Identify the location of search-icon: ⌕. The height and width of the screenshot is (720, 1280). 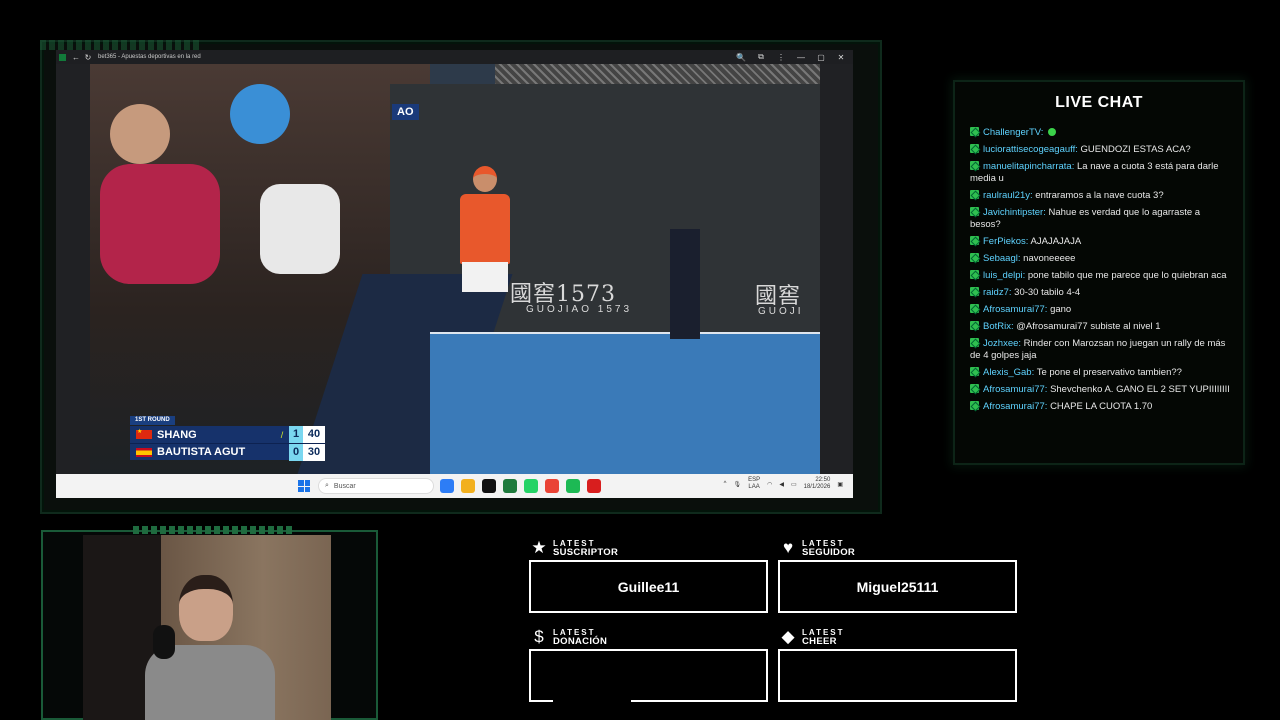
(327, 485).